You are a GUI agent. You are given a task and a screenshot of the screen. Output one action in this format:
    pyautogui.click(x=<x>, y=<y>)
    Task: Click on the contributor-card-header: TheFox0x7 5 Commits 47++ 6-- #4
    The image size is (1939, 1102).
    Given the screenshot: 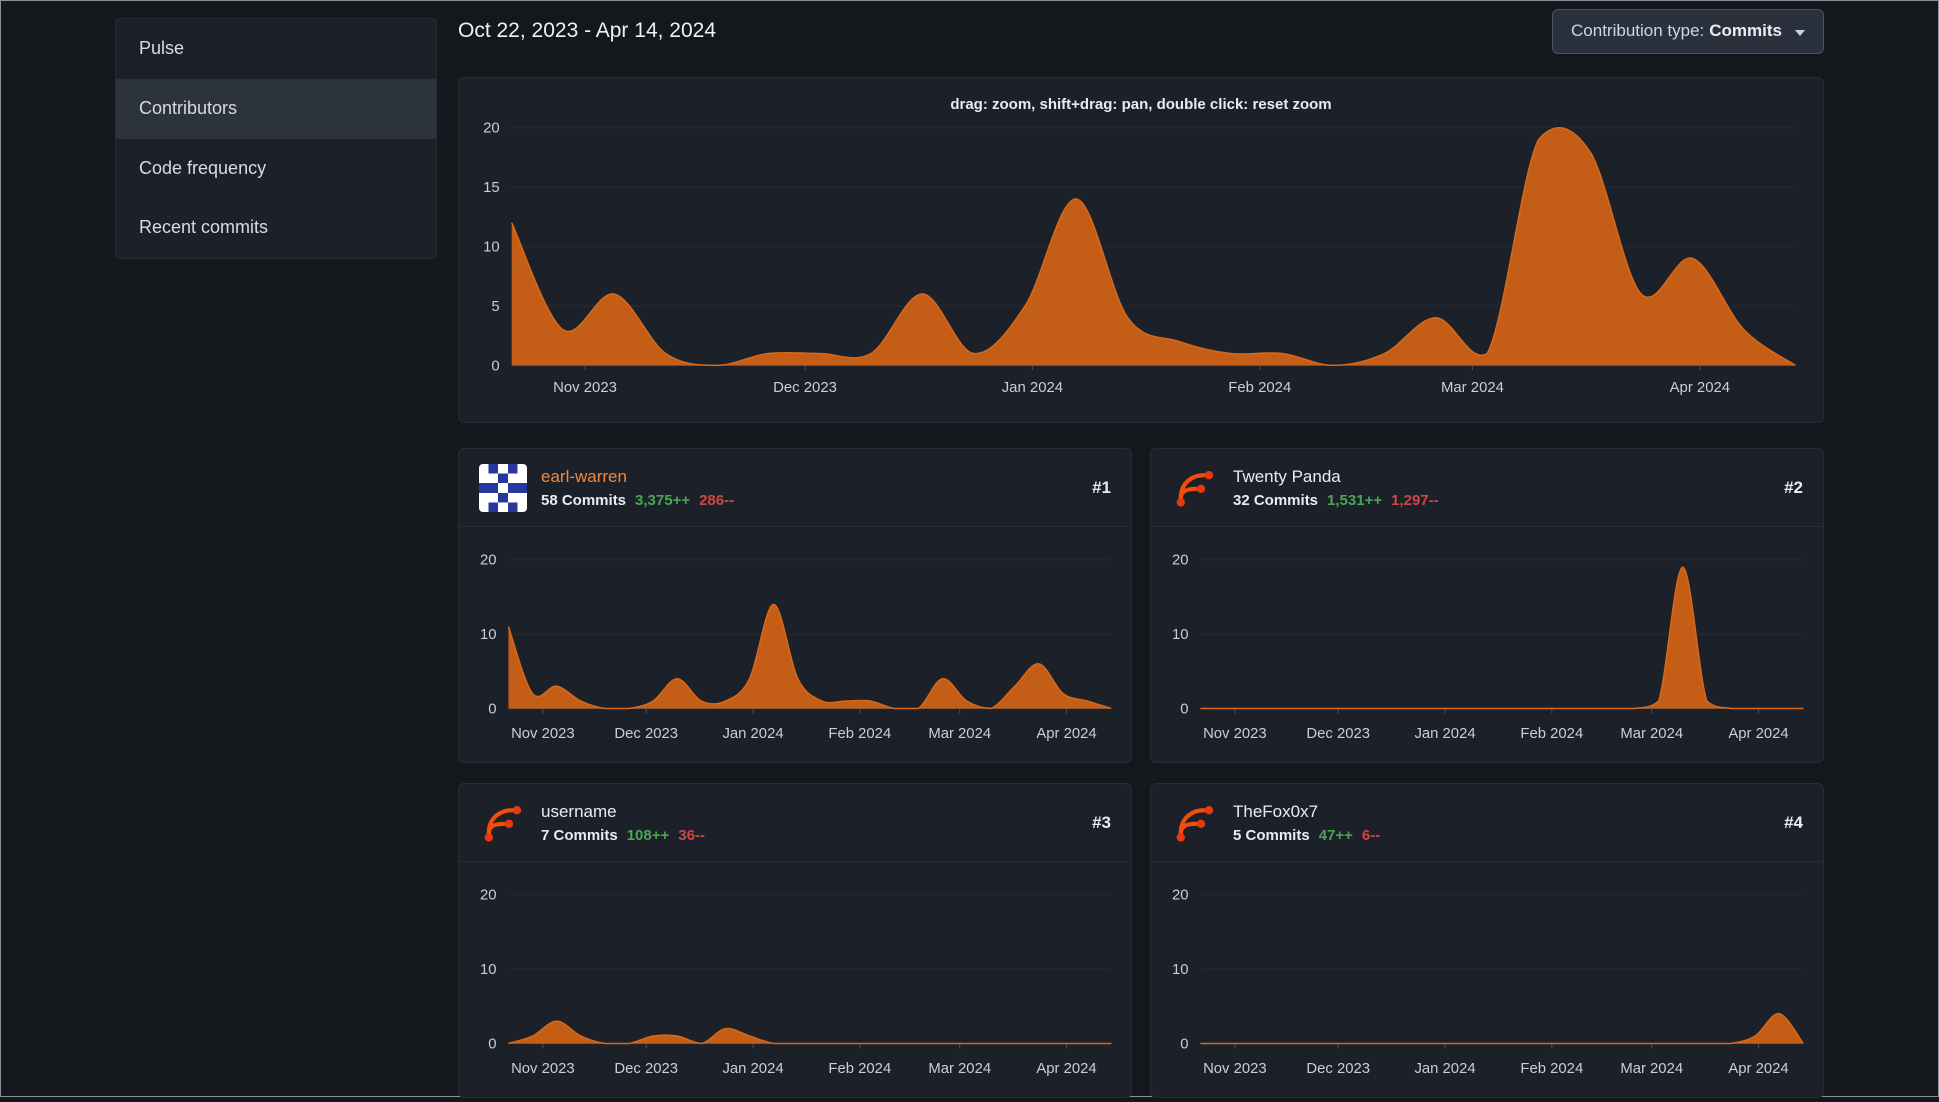 What is the action you would take?
    pyautogui.click(x=1487, y=823)
    